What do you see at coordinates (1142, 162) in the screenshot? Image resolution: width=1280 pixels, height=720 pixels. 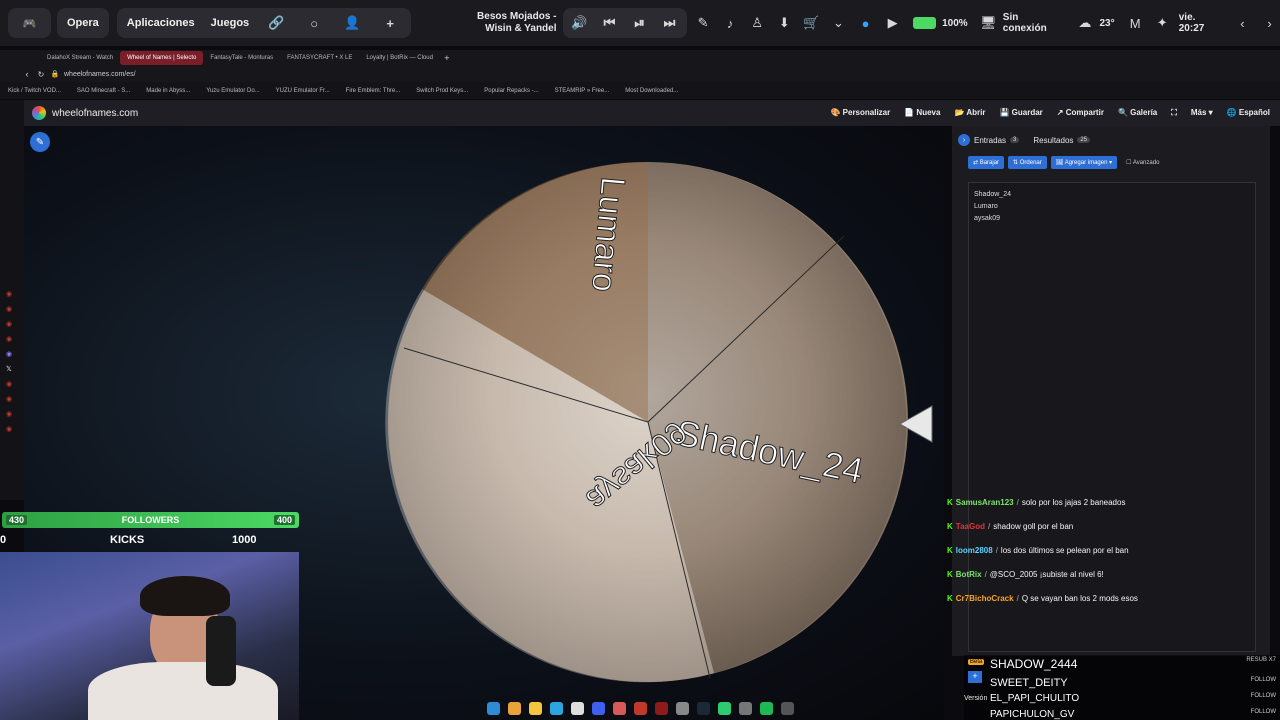 I see `advanced-checkbox: ☐ Avanzado` at bounding box center [1142, 162].